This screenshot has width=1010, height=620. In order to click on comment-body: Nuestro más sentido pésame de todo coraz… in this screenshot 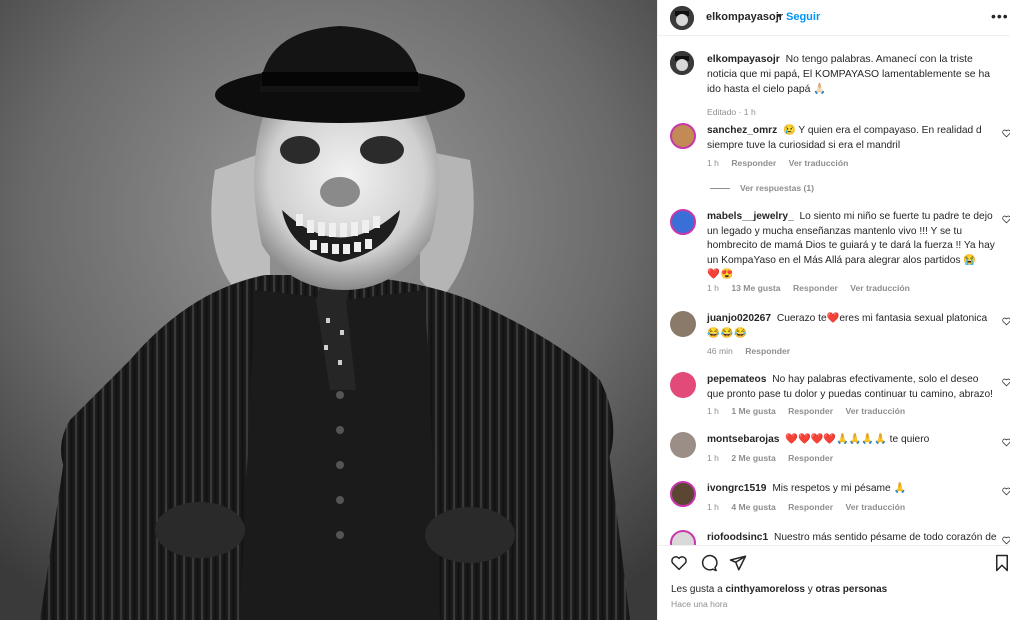, I will do `click(885, 537)`.